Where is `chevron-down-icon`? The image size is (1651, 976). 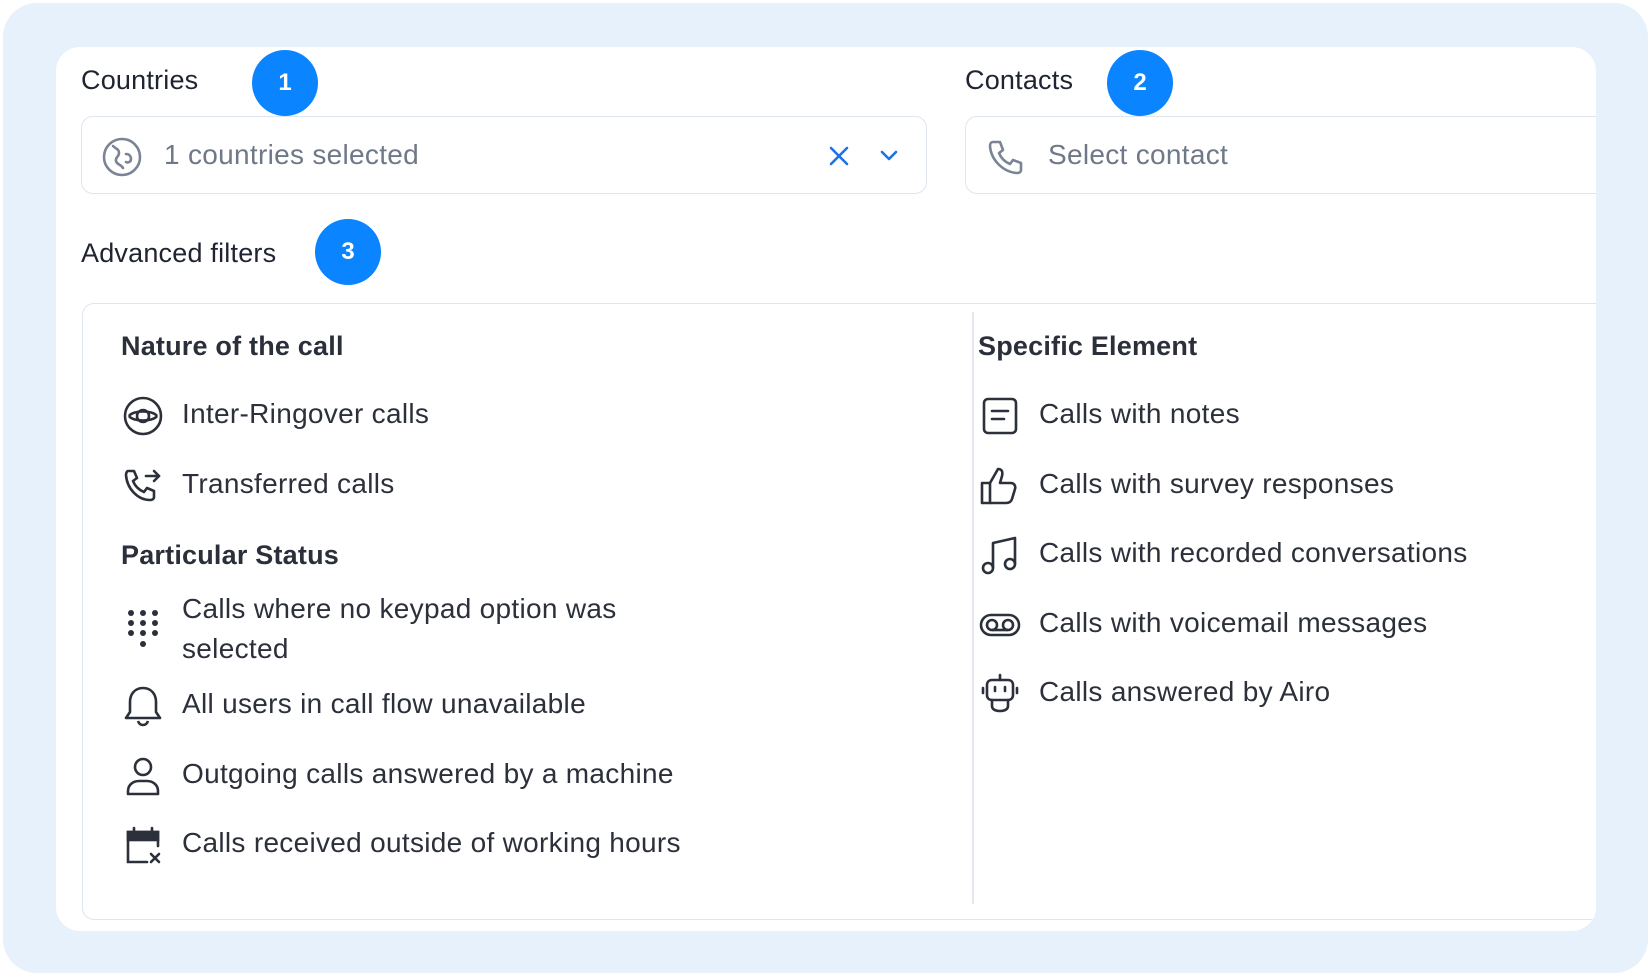 chevron-down-icon is located at coordinates (889, 156).